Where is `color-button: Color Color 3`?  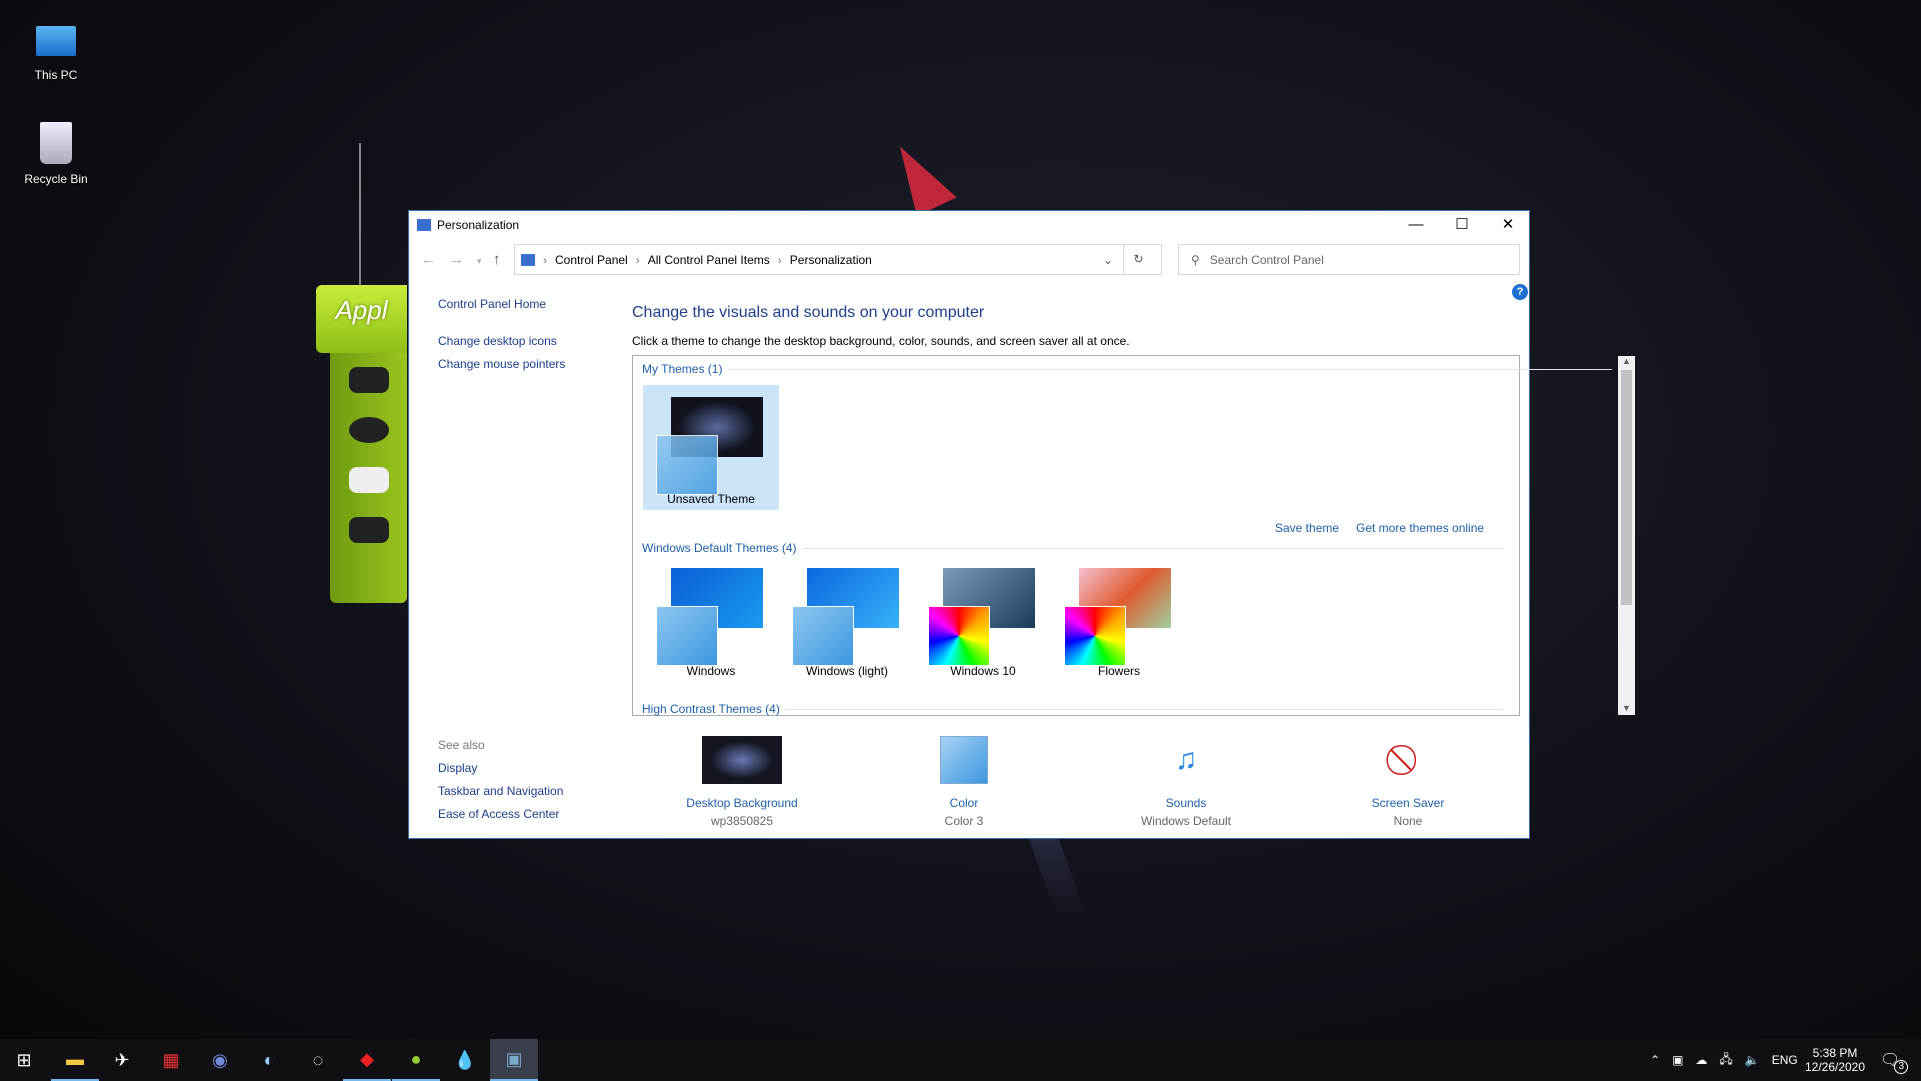
color-button: Color Color 3 is located at coordinates (964, 782).